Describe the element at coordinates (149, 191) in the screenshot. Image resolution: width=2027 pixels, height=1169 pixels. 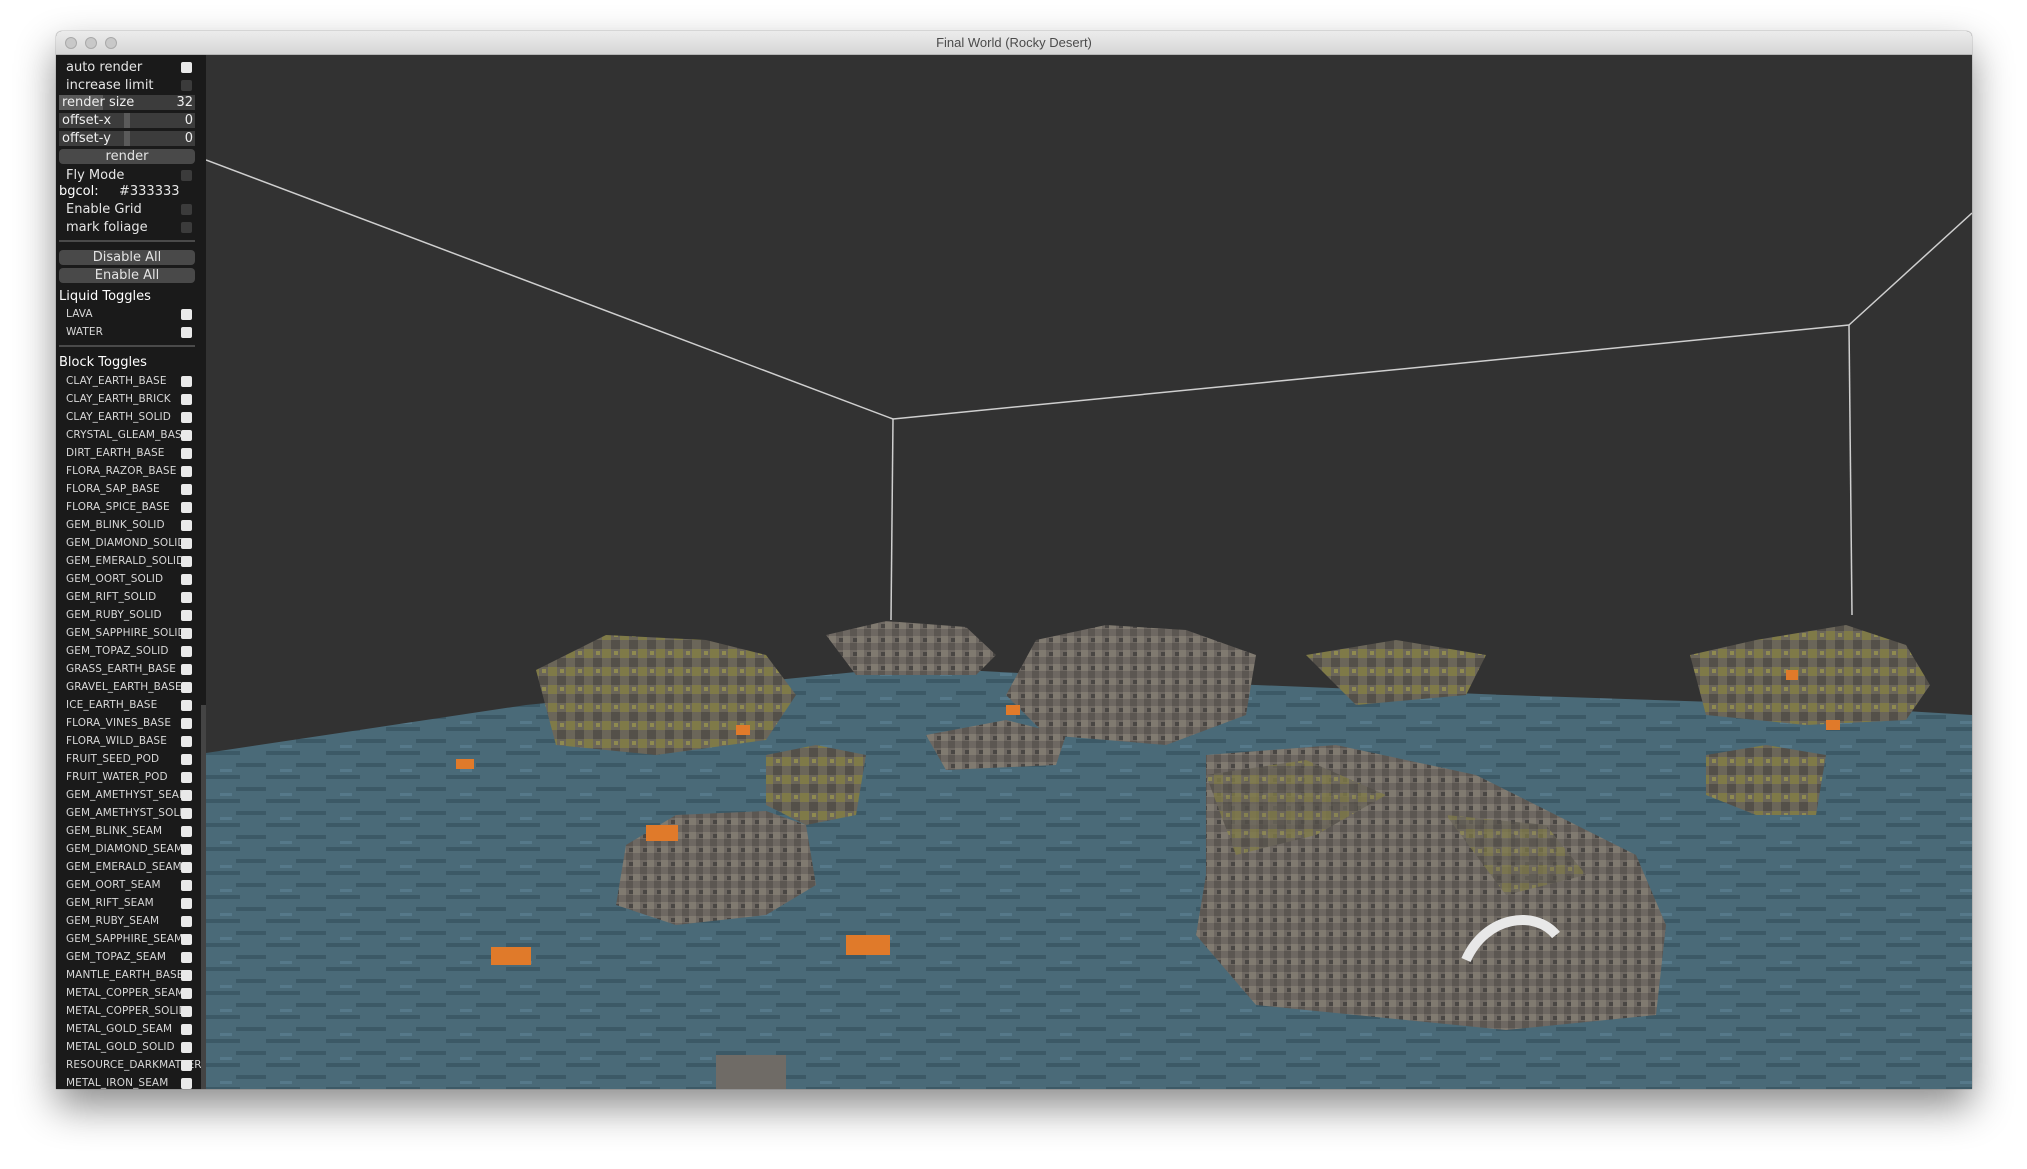
I see `bgcol-value: #333333` at that location.